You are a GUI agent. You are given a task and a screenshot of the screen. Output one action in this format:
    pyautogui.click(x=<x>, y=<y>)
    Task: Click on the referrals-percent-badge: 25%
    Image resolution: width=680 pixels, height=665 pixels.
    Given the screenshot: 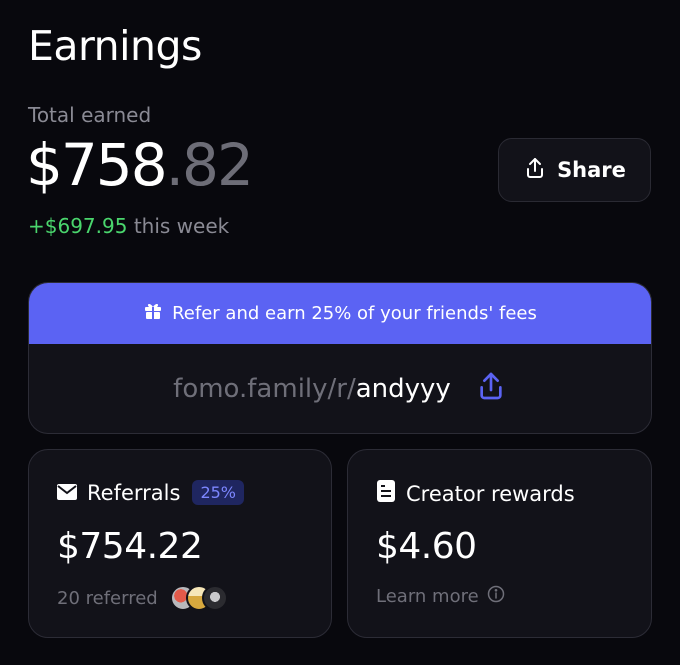 What is the action you would take?
    pyautogui.click(x=218, y=492)
    